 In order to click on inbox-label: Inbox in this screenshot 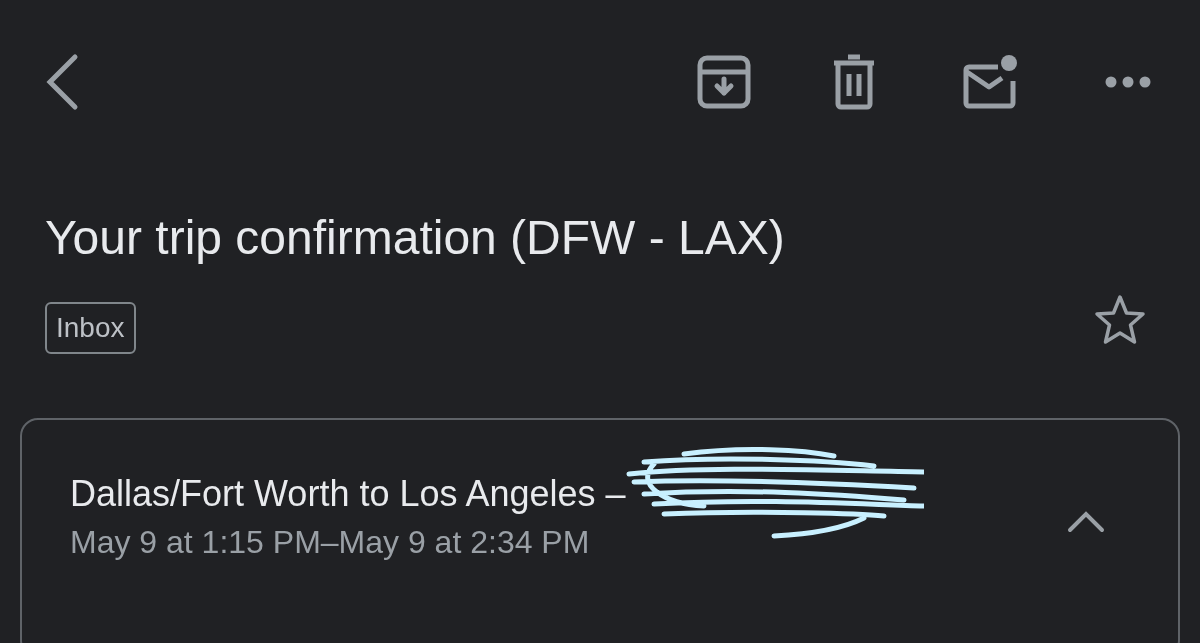, I will do `click(90, 328)`.